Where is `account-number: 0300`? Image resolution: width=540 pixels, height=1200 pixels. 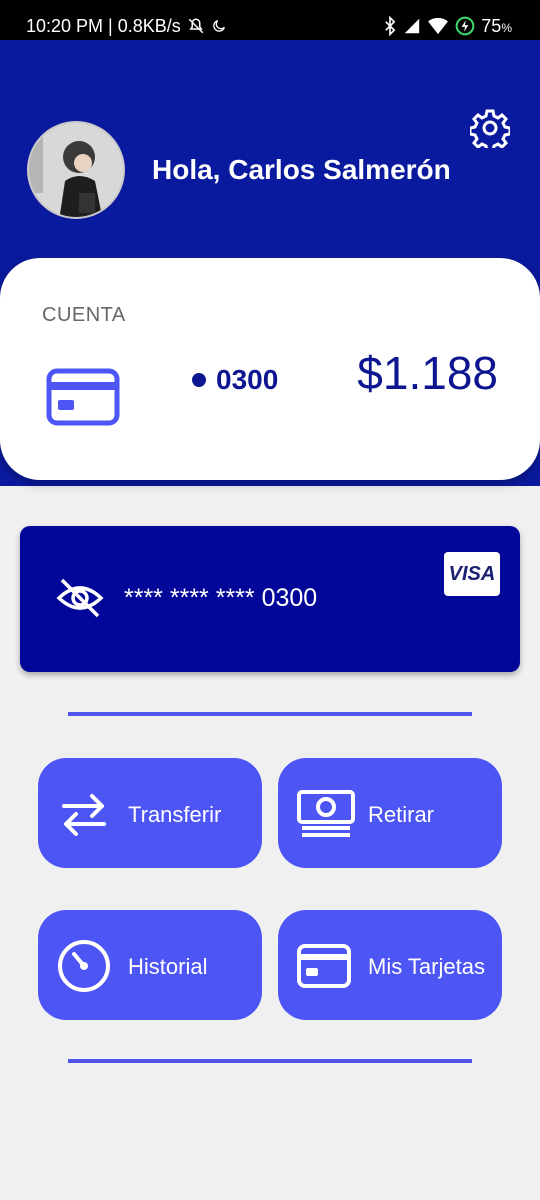 account-number: 0300 is located at coordinates (235, 380).